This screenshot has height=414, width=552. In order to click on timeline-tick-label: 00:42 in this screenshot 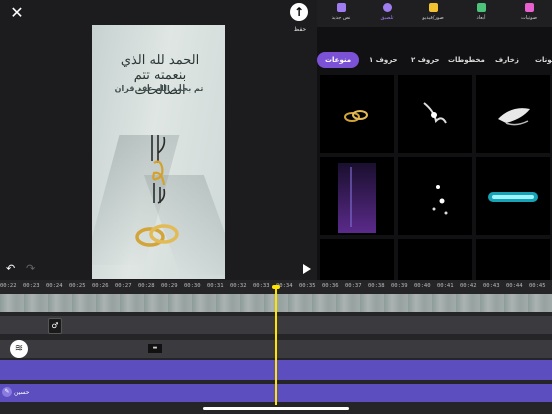, I will do `click(468, 286)`.